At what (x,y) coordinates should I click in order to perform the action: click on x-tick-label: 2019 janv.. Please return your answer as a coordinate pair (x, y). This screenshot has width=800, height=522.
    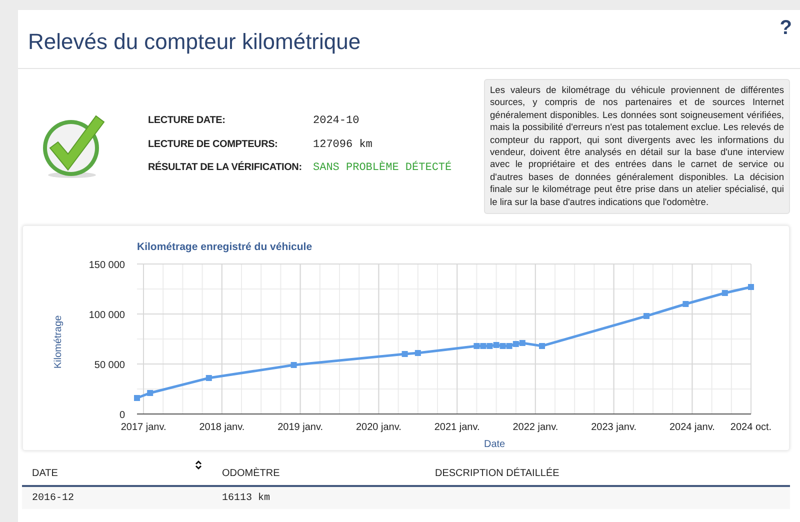
    Looking at the image, I should click on (300, 427).